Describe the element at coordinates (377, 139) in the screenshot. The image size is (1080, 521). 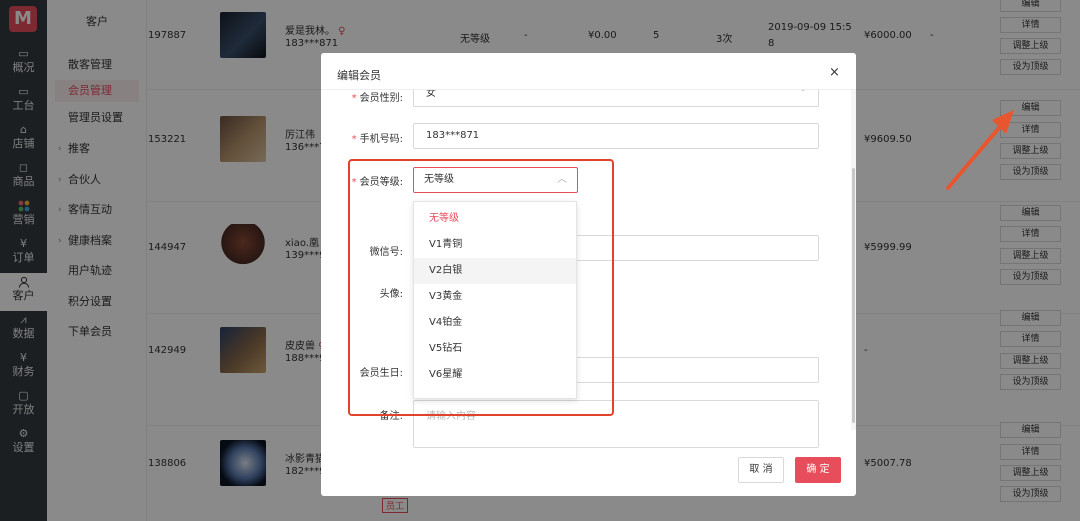
I see `phone-label: * 手机号码:` at that location.